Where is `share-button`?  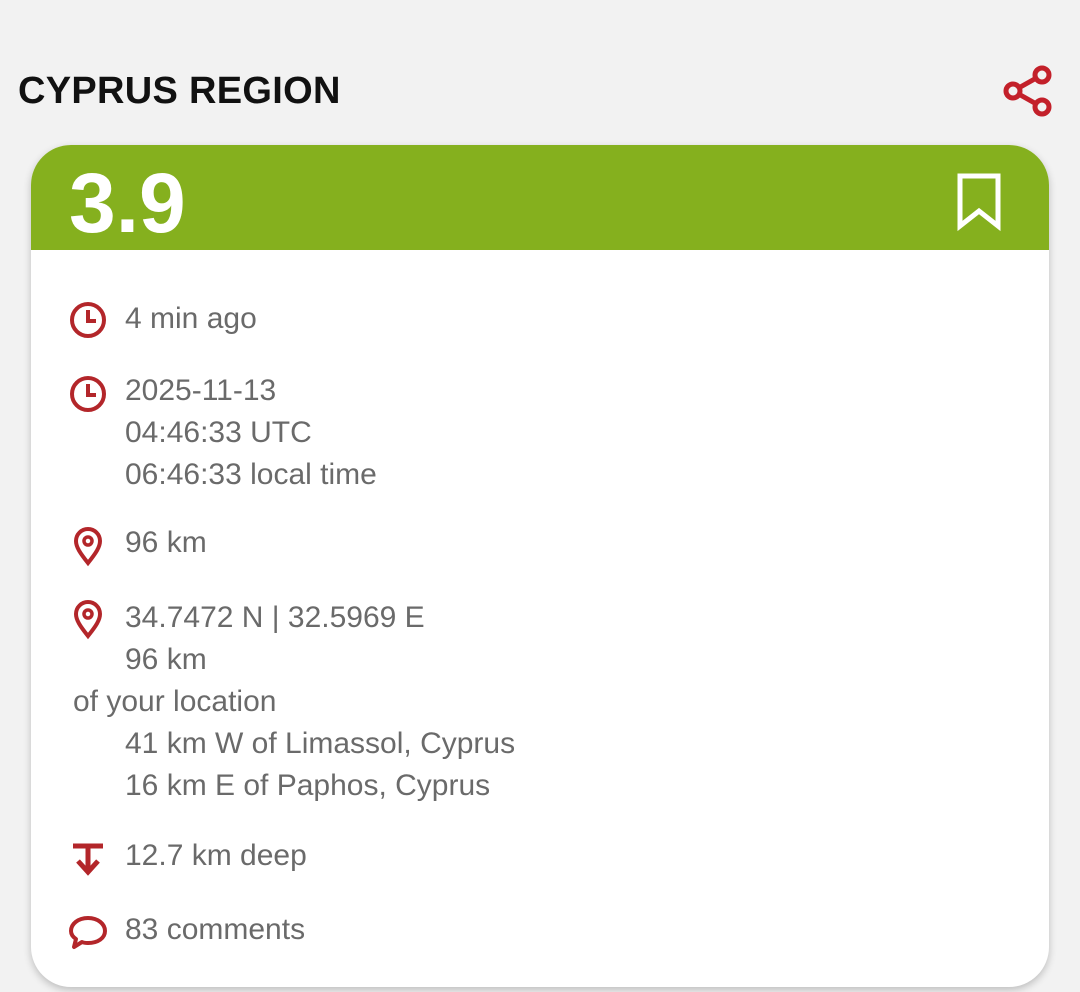
share-button is located at coordinates (1028, 92).